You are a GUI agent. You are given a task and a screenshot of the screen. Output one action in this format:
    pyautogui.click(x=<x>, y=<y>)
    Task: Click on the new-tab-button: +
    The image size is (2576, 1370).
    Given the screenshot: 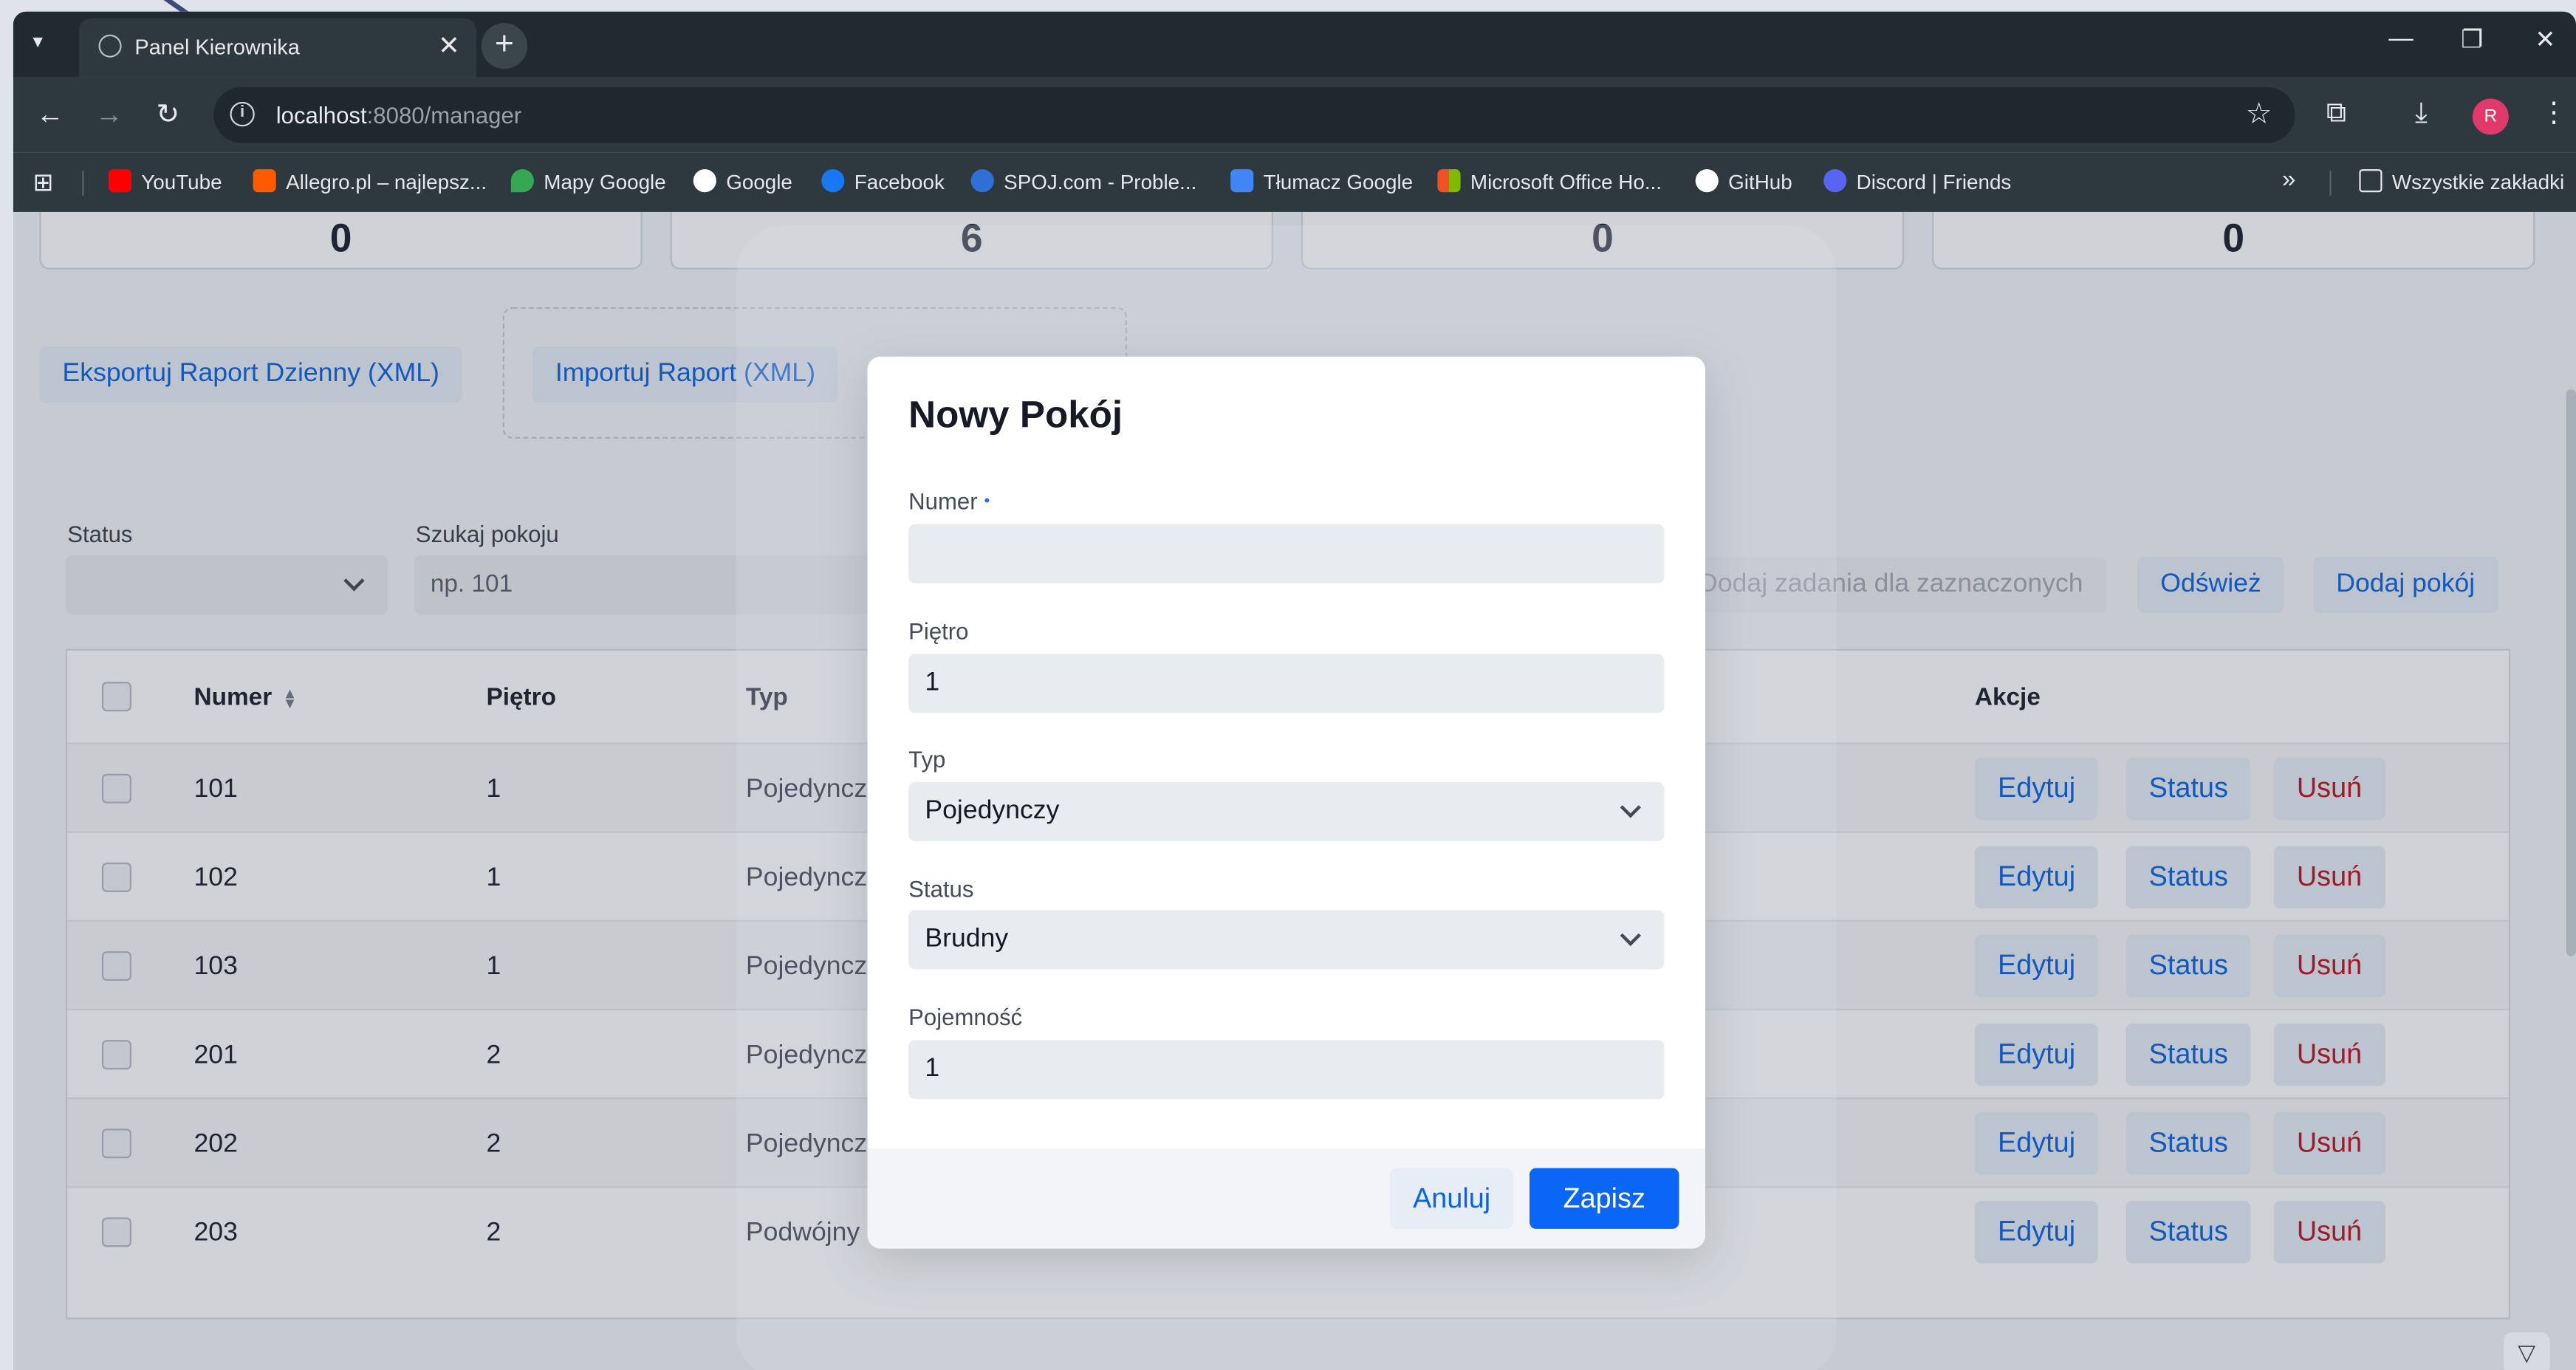 What is the action you would take?
    pyautogui.click(x=504, y=46)
    